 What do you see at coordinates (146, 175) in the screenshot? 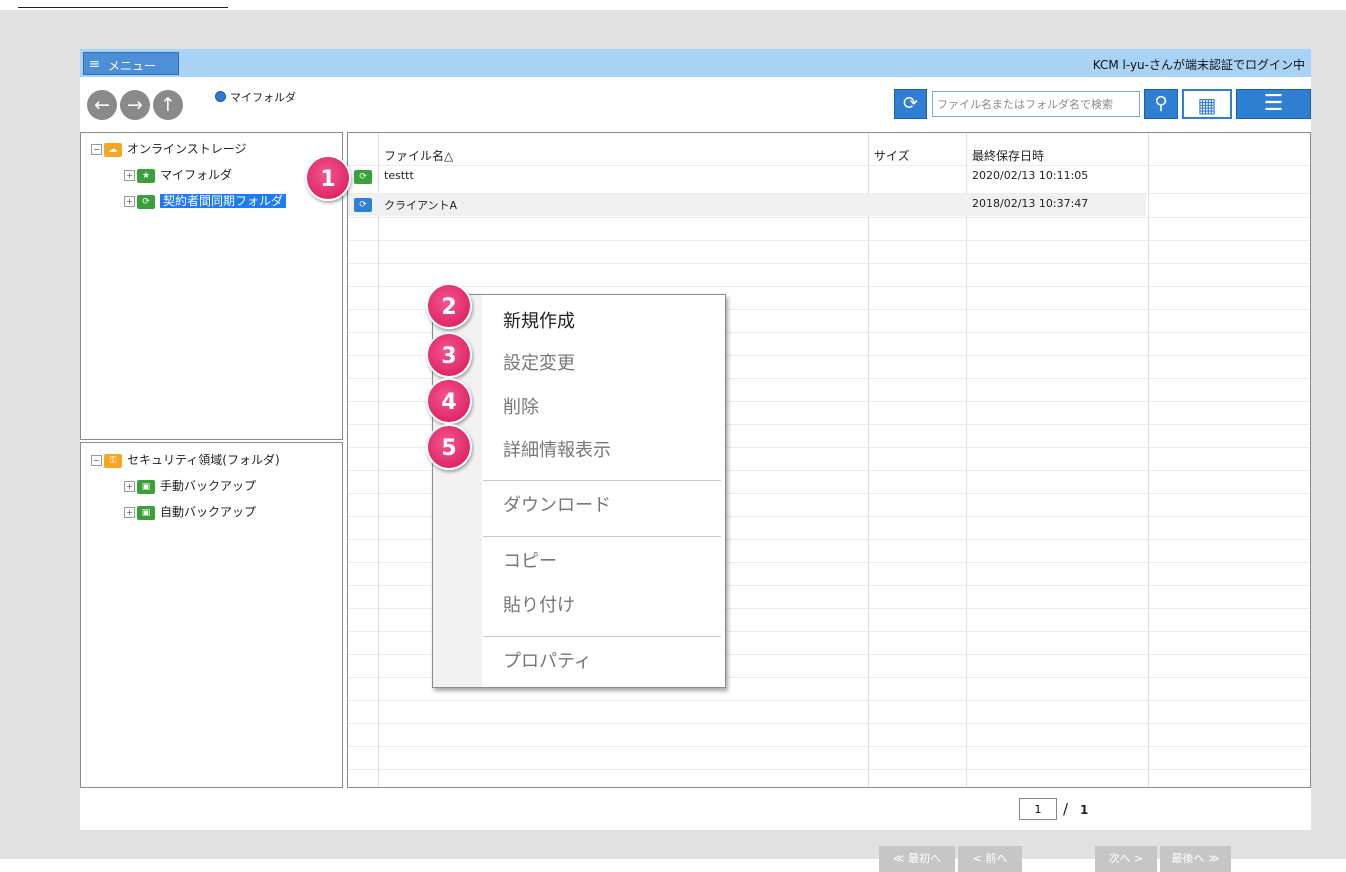
I see `star-folder-icon: ★` at bounding box center [146, 175].